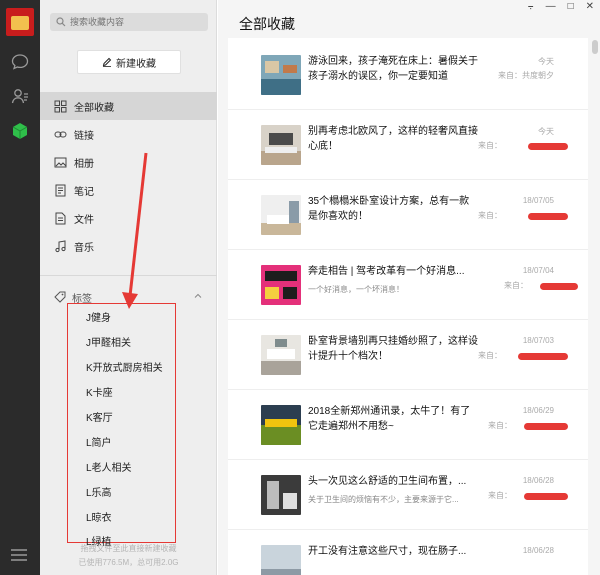  Describe the element at coordinates (109, 466) in the screenshot. I see `tag-item: L老人相关` at that location.